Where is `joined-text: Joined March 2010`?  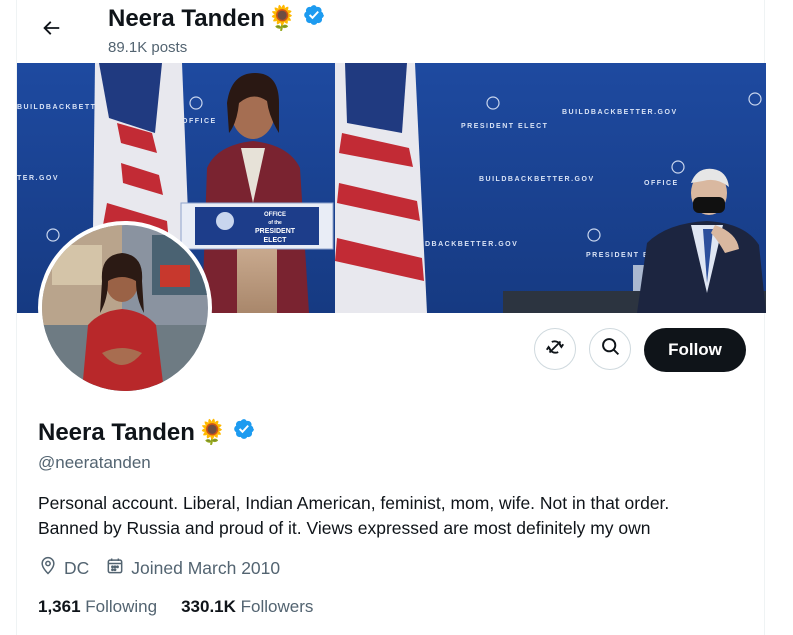
joined-text: Joined March 2010 is located at coordinates (206, 568).